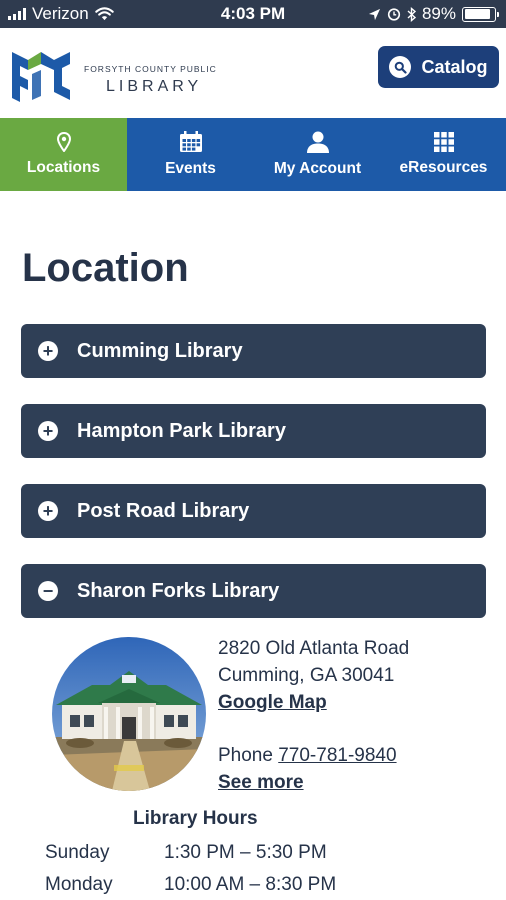 This screenshot has width=506, height=900. Describe the element at coordinates (253, 351) in the screenshot. I see `accordion-cumming-library: + Cumming Library` at that location.